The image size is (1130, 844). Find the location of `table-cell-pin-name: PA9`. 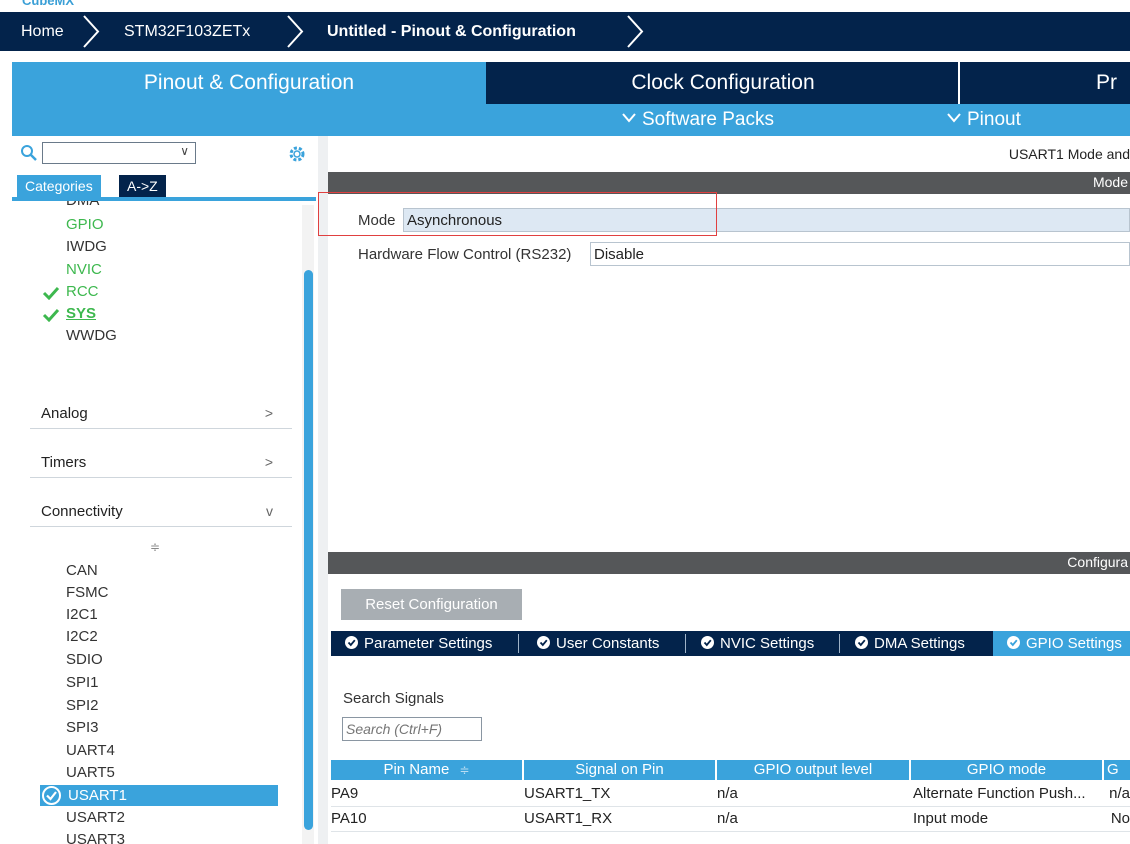

table-cell-pin-name: PA9 is located at coordinates (426, 794).